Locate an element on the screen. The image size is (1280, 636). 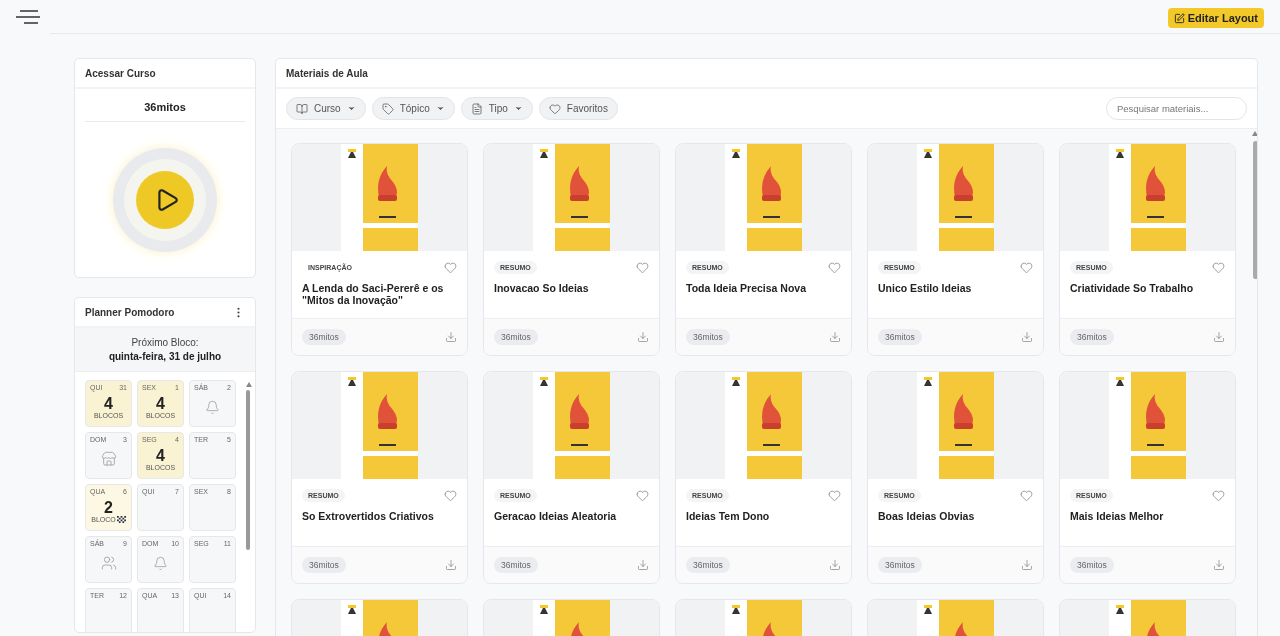
filter-chip: Tipo is located at coordinates (496, 108).